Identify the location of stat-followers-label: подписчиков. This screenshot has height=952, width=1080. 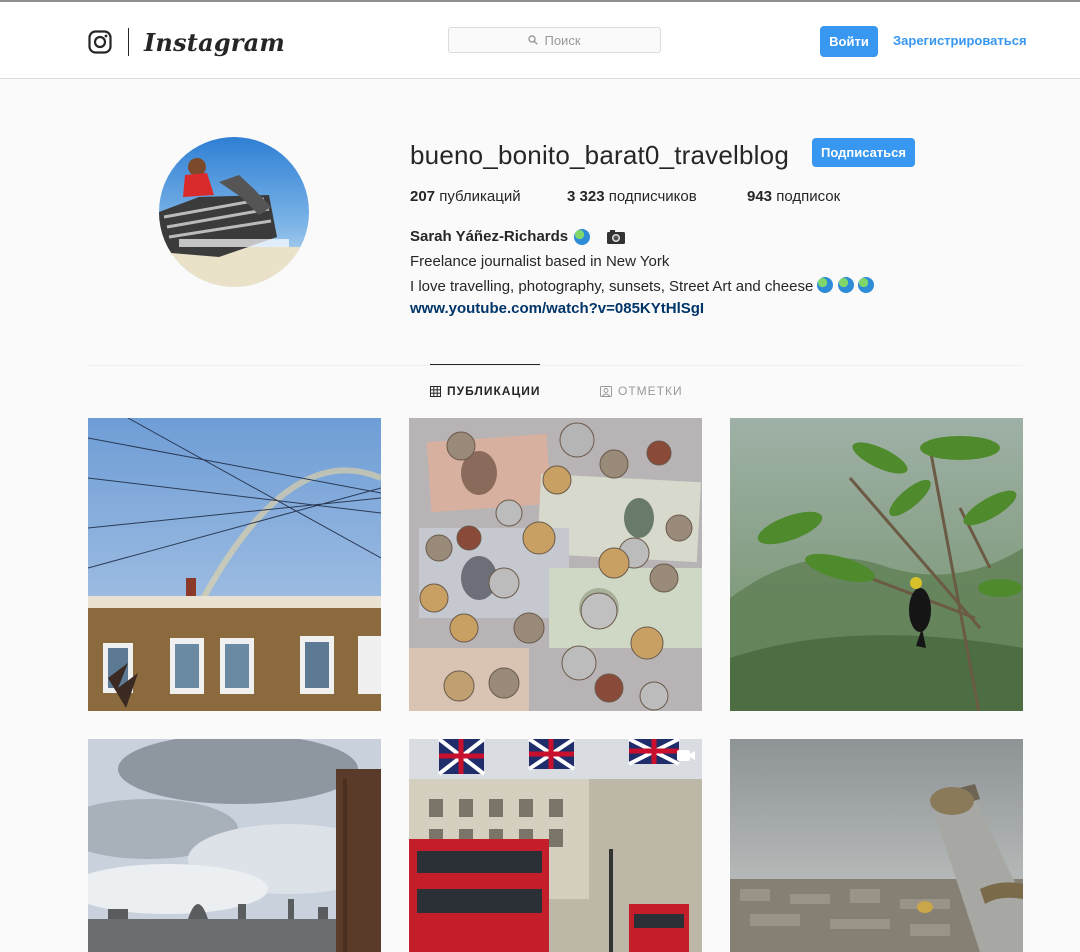
(652, 196).